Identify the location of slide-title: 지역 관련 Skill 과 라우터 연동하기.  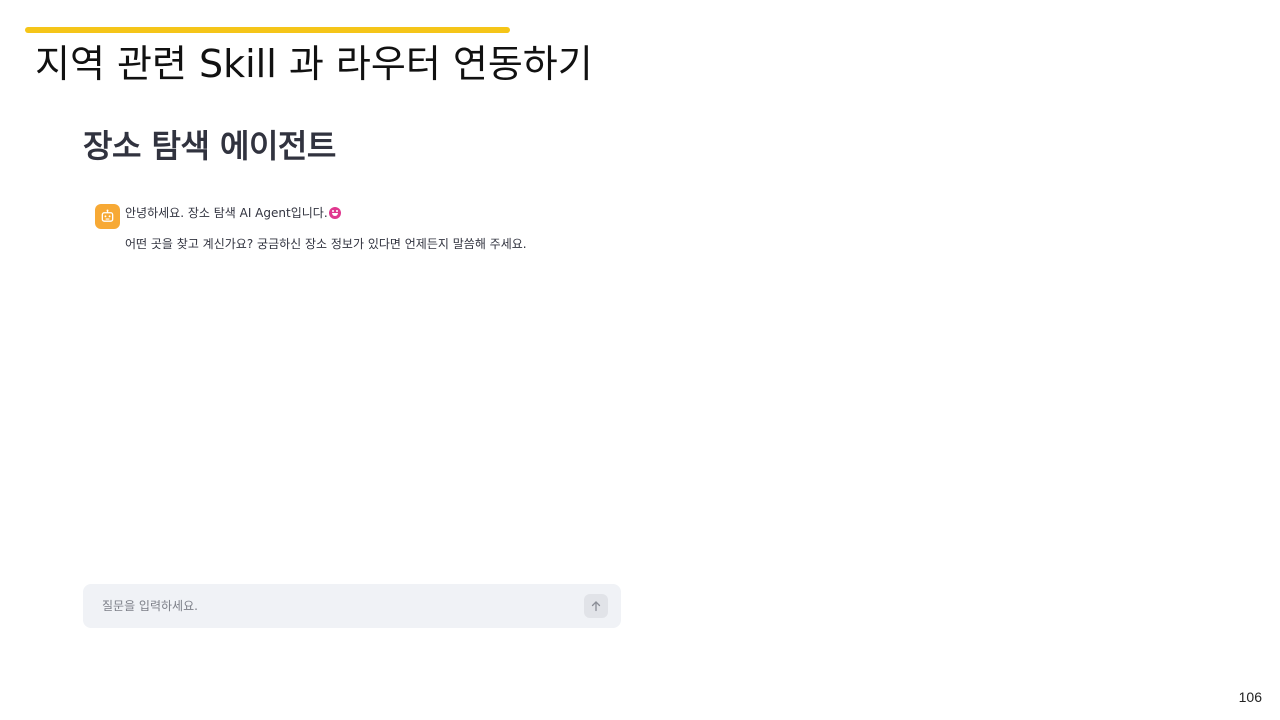
(314, 64).